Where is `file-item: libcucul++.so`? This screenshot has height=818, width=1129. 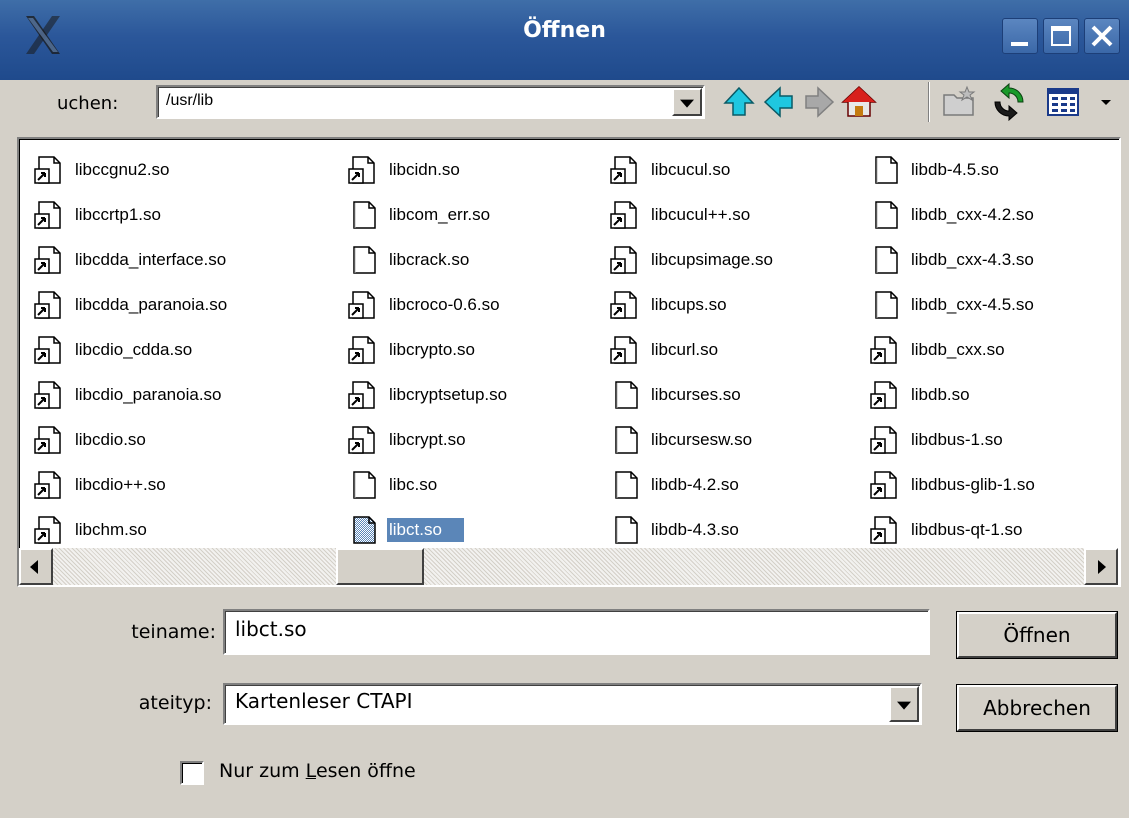 file-item: libcucul++.so is located at coordinates (687, 214).